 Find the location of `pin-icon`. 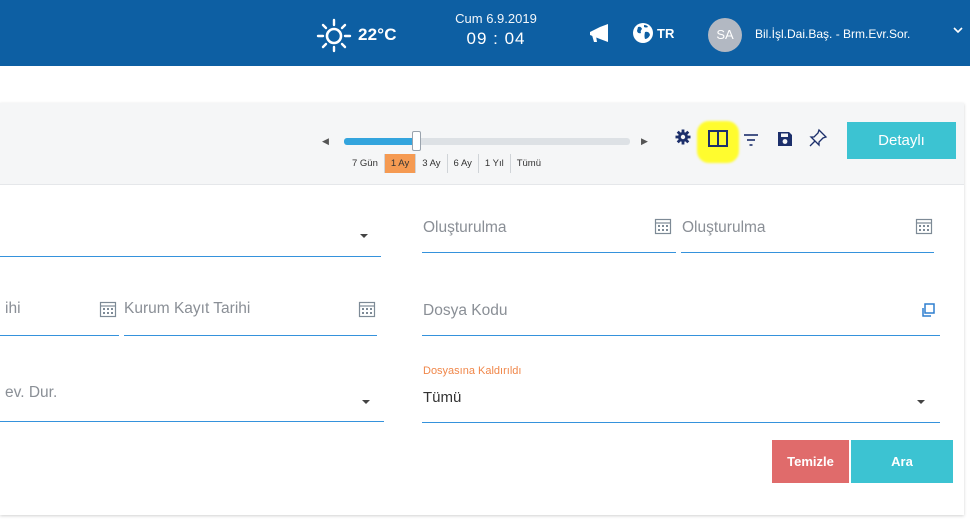

pin-icon is located at coordinates (818, 138).